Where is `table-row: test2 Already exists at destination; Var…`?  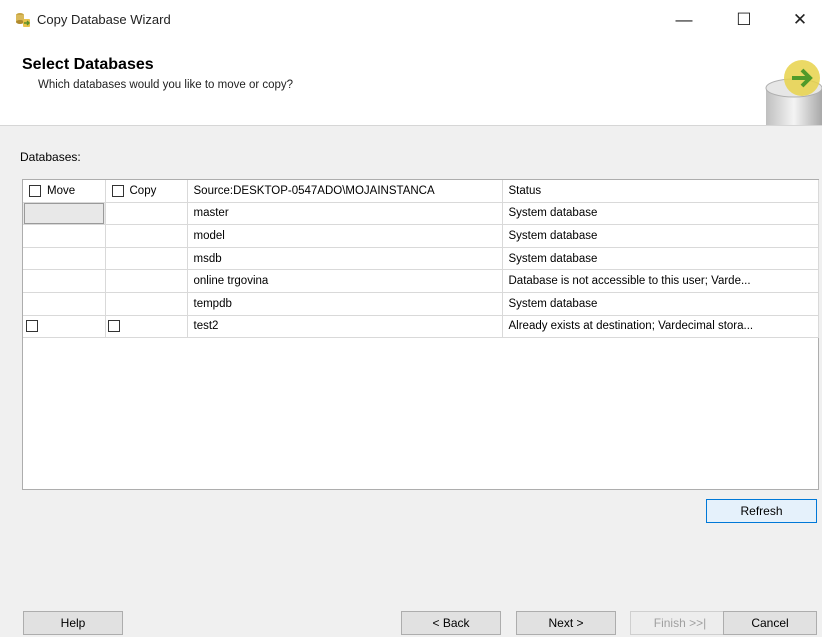 table-row: test2 Already exists at destination; Var… is located at coordinates (421, 327).